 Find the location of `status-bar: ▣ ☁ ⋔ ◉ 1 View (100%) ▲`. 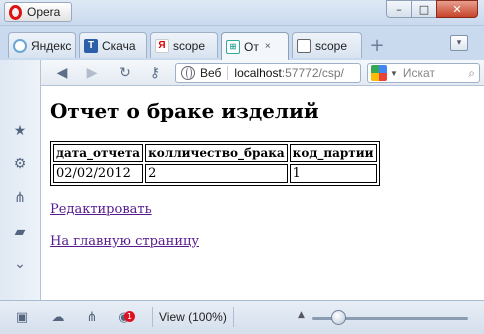

status-bar: ▣ ☁ ⋔ ◉ 1 View (100%) ▲ is located at coordinates (242, 317).